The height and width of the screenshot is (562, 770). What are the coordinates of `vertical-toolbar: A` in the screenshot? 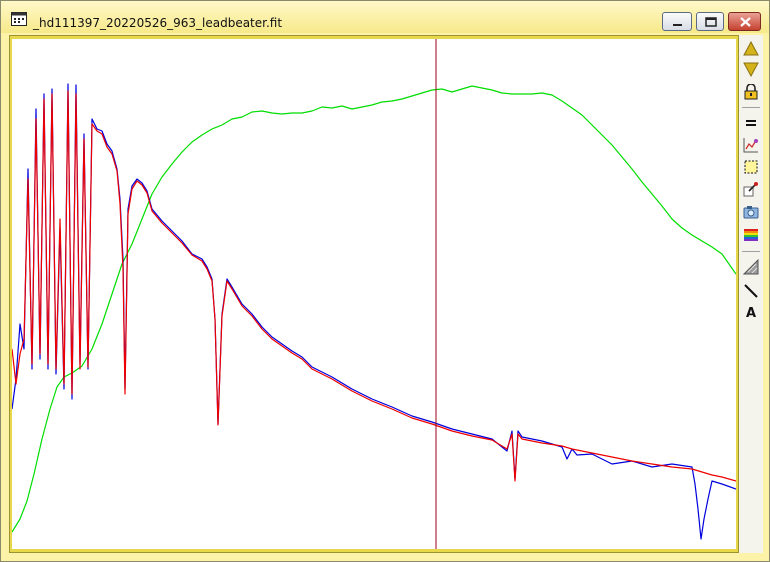 It's located at (751, 294).